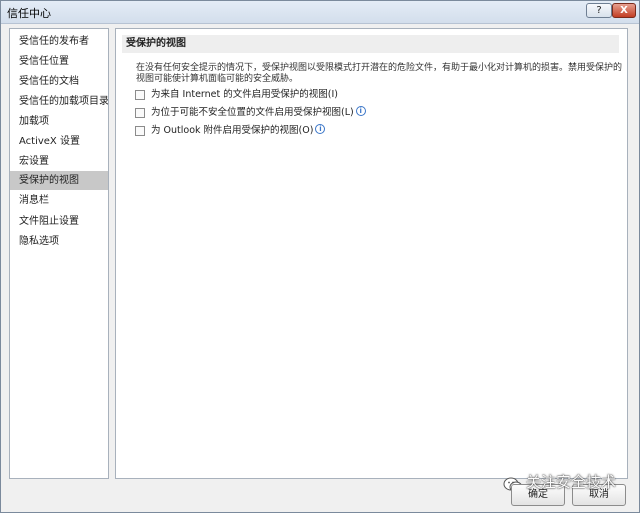 This screenshot has width=640, height=513. I want to click on window-title: 信任中心, so click(29, 13).